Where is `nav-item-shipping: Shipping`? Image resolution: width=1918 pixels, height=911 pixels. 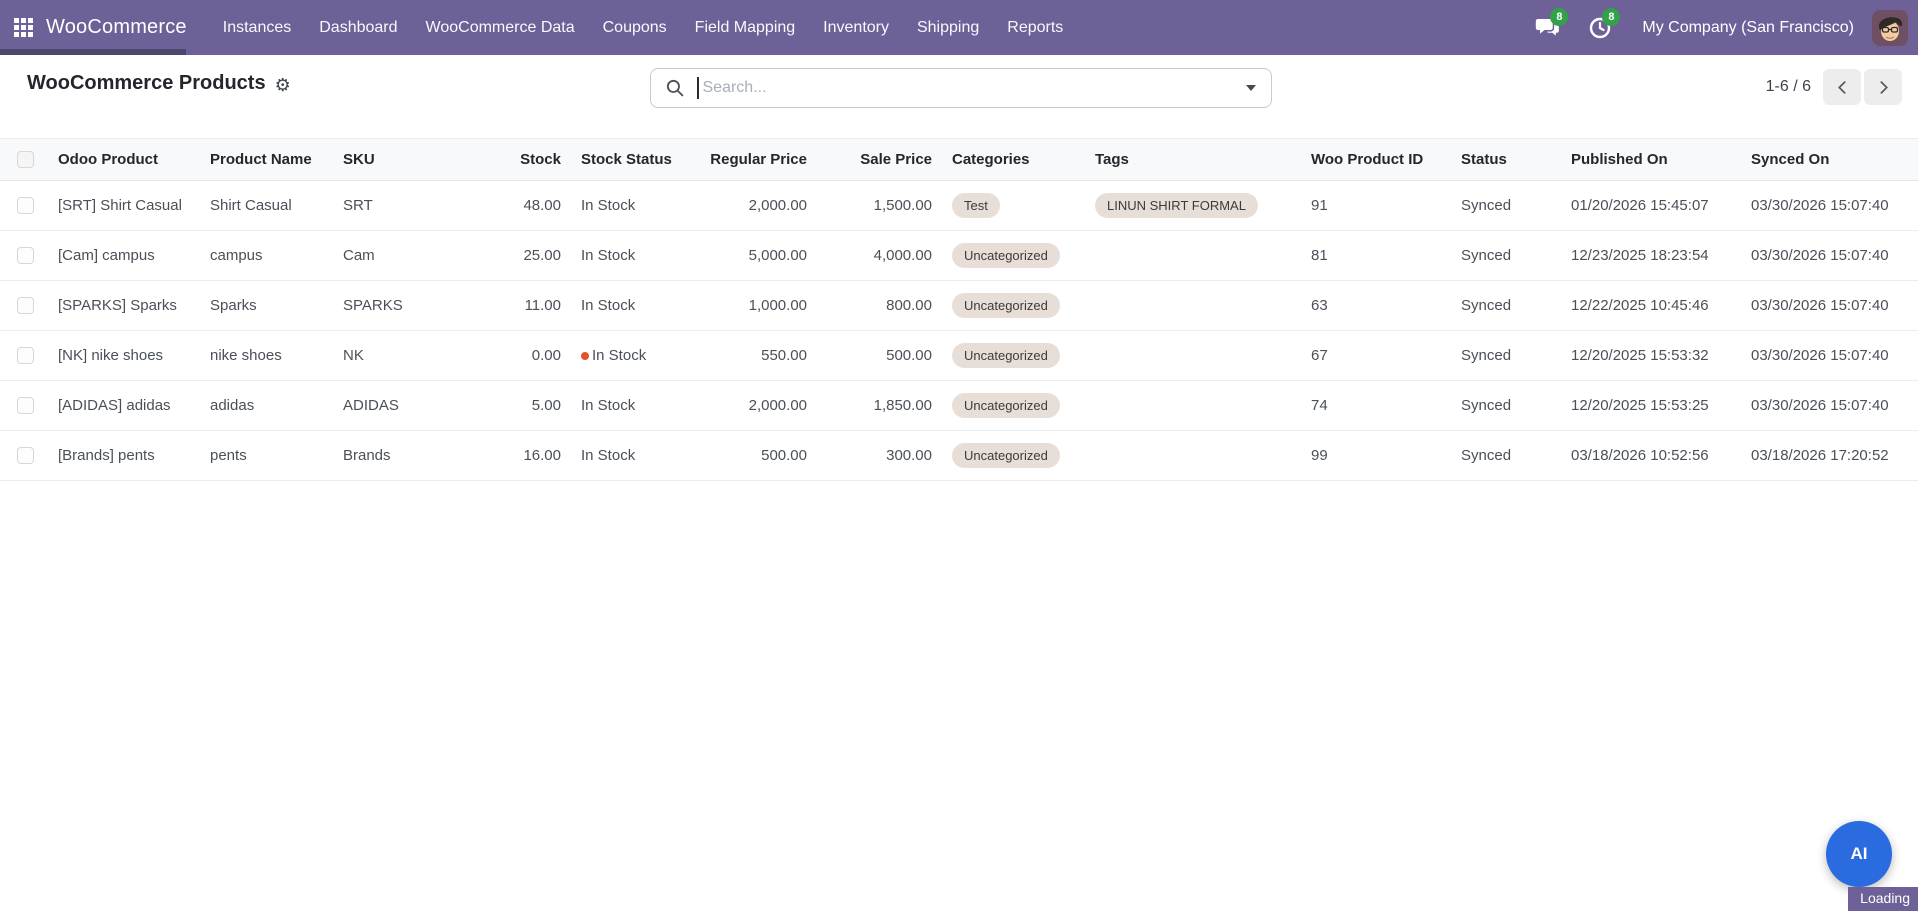
nav-item-shipping: Shipping is located at coordinates (948, 27).